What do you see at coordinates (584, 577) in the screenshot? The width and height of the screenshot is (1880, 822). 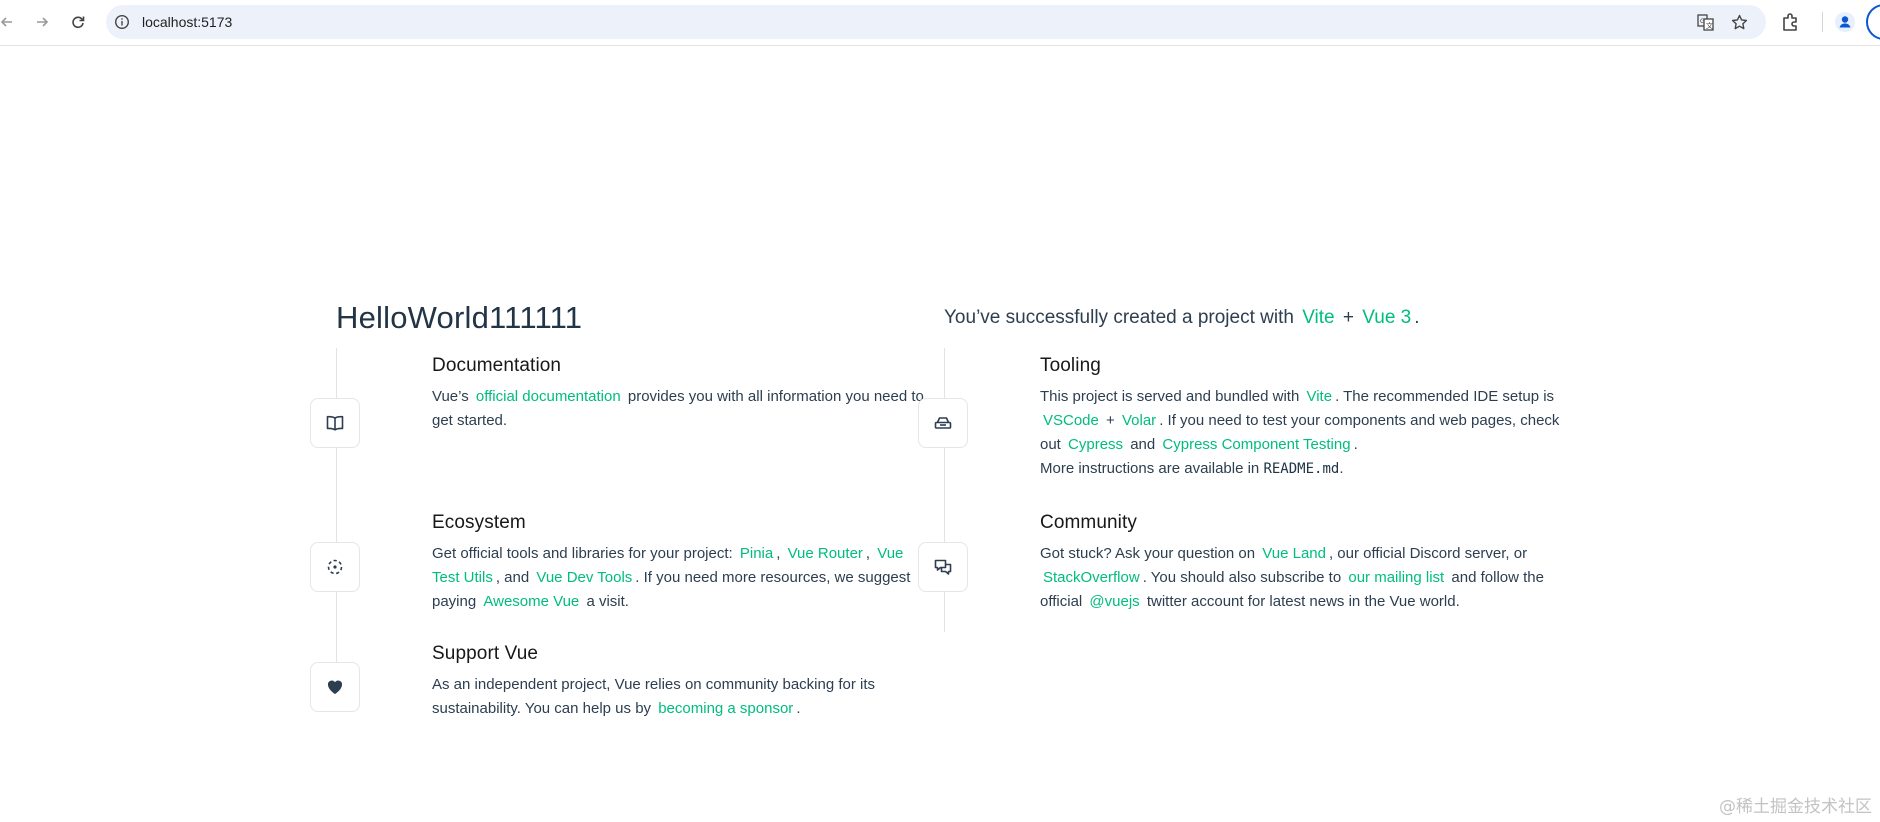 I see `vue-dev-tools-link: Vue Dev Tools` at bounding box center [584, 577].